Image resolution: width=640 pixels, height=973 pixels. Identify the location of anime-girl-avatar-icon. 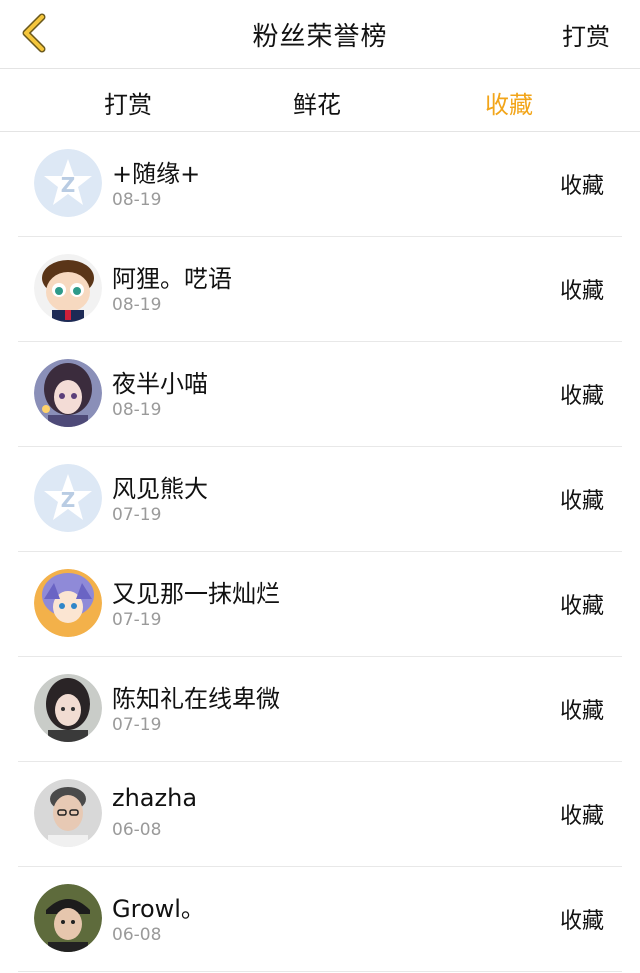
(68, 393).